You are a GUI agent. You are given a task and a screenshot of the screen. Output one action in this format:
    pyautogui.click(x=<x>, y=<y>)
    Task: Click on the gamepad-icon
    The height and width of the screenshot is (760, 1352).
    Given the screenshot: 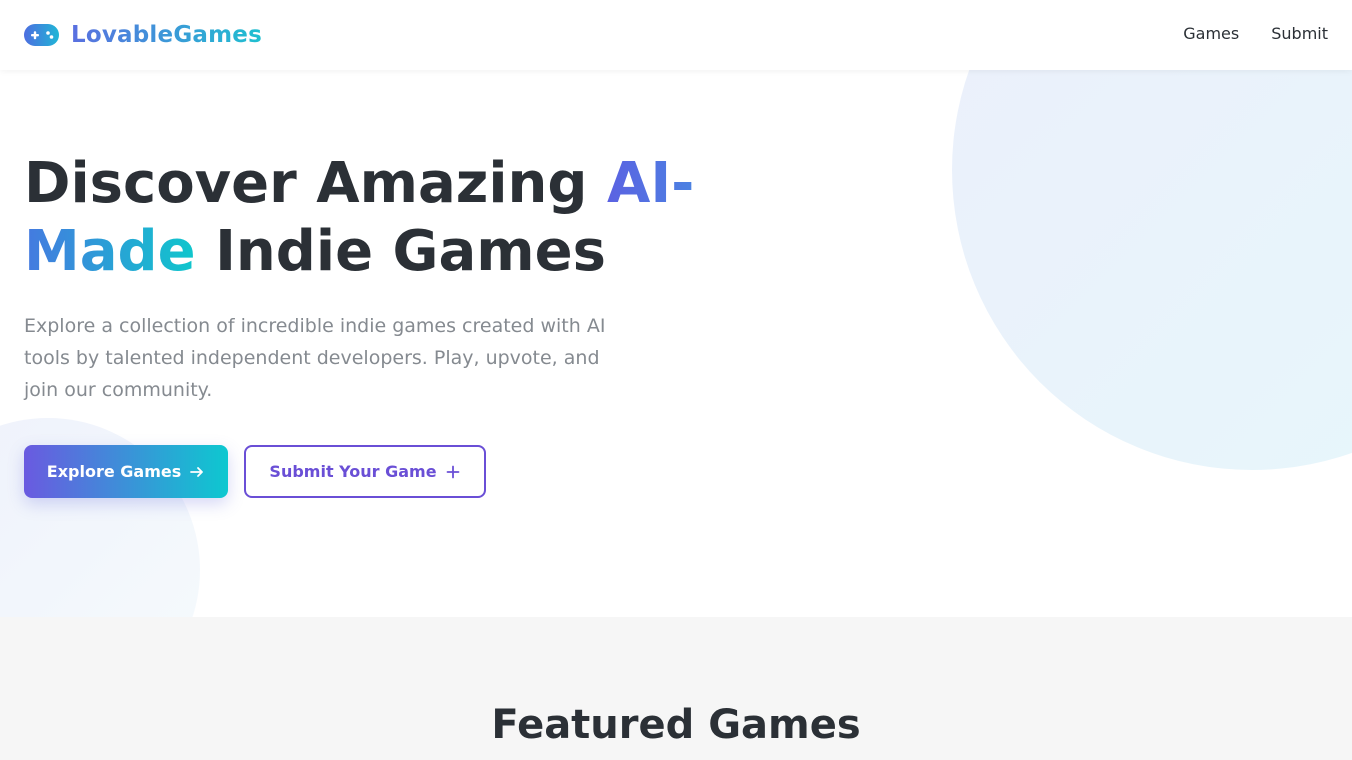 What is the action you would take?
    pyautogui.click(x=41, y=35)
    